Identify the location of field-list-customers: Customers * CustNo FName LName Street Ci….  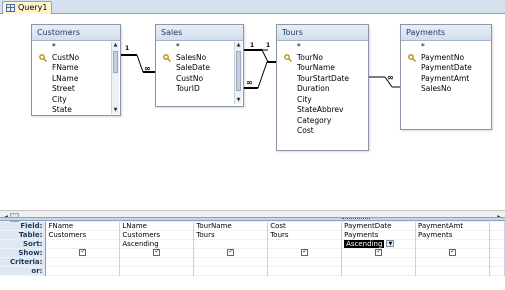
(76, 70).